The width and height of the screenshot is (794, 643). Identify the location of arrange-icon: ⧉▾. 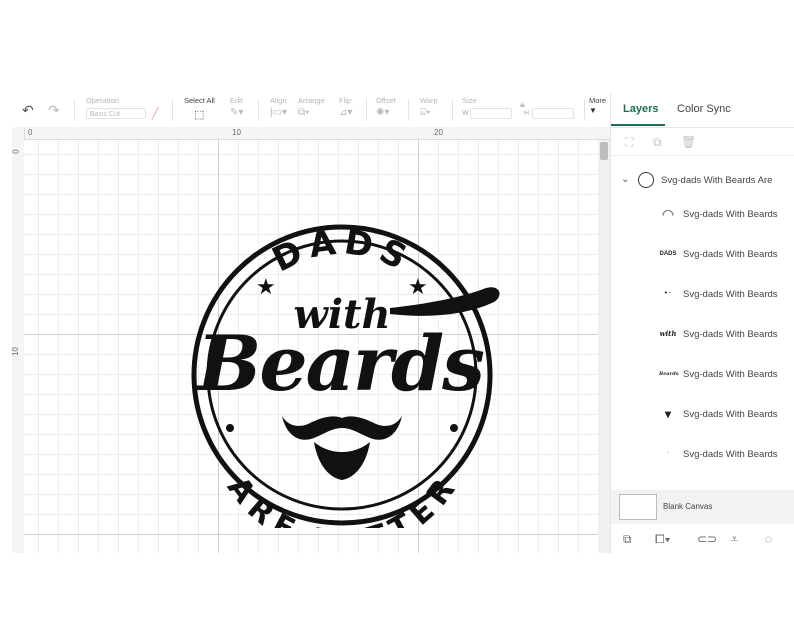
(304, 112).